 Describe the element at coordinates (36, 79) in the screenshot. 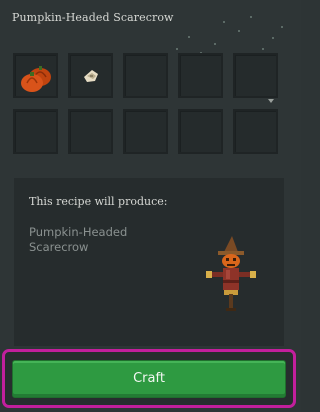

I see `pumpkins-icon` at that location.